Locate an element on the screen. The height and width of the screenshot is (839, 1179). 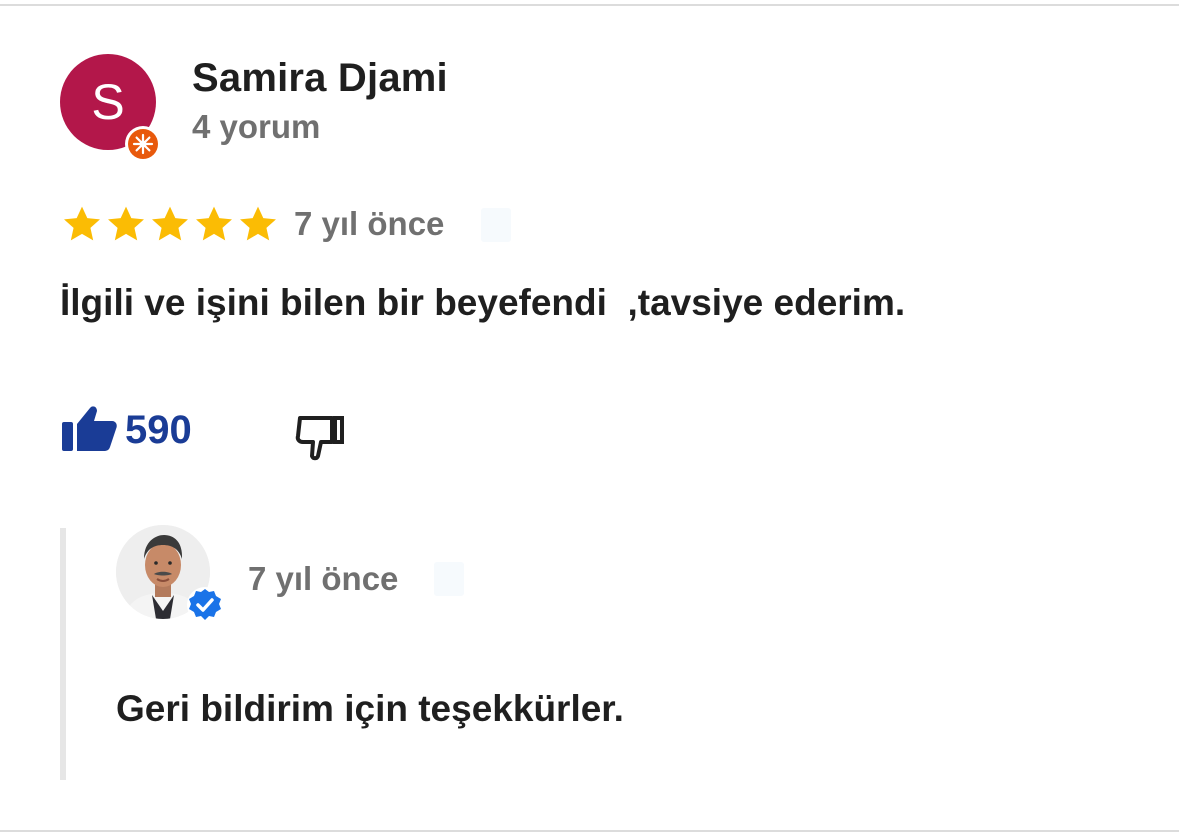
verified-badge-icon is located at coordinates (205, 605).